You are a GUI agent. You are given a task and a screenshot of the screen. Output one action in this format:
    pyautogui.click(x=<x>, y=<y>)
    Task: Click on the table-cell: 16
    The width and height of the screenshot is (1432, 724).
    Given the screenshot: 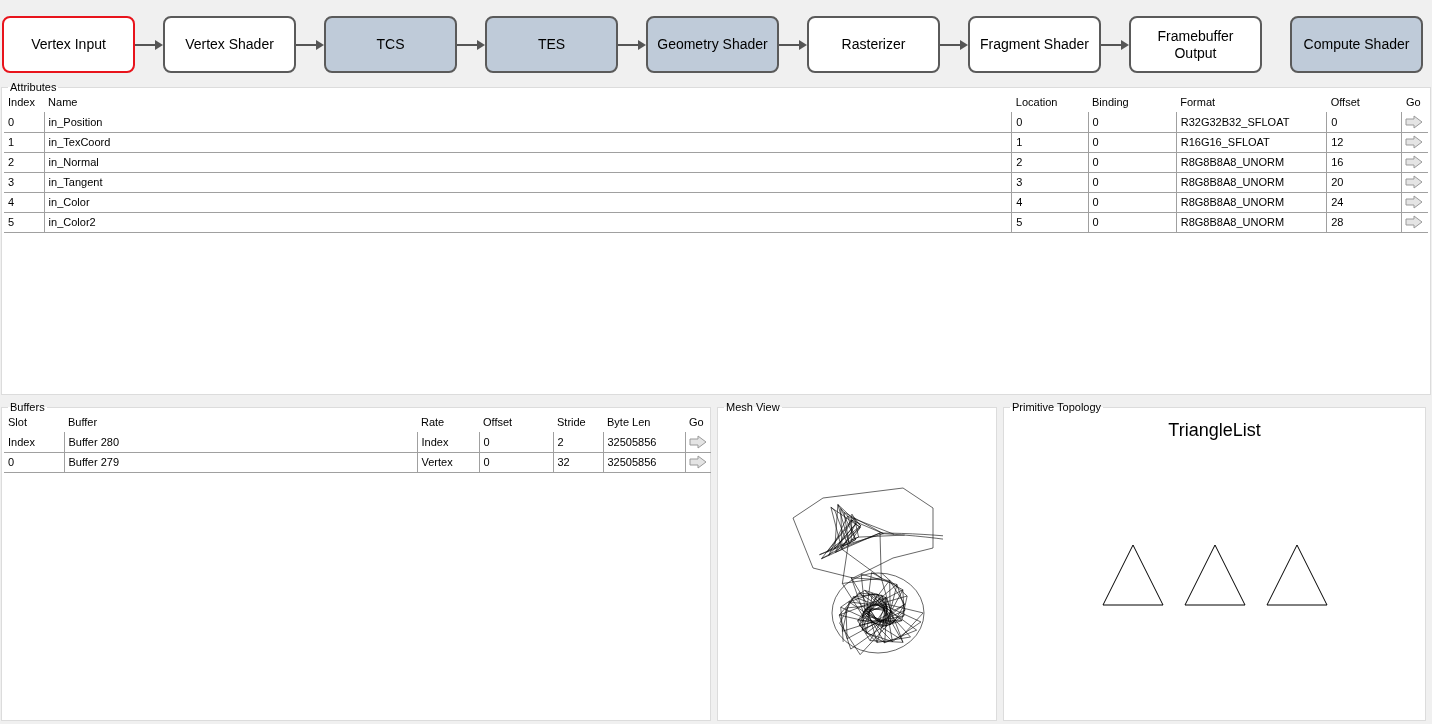 What is the action you would take?
    pyautogui.click(x=1364, y=162)
    